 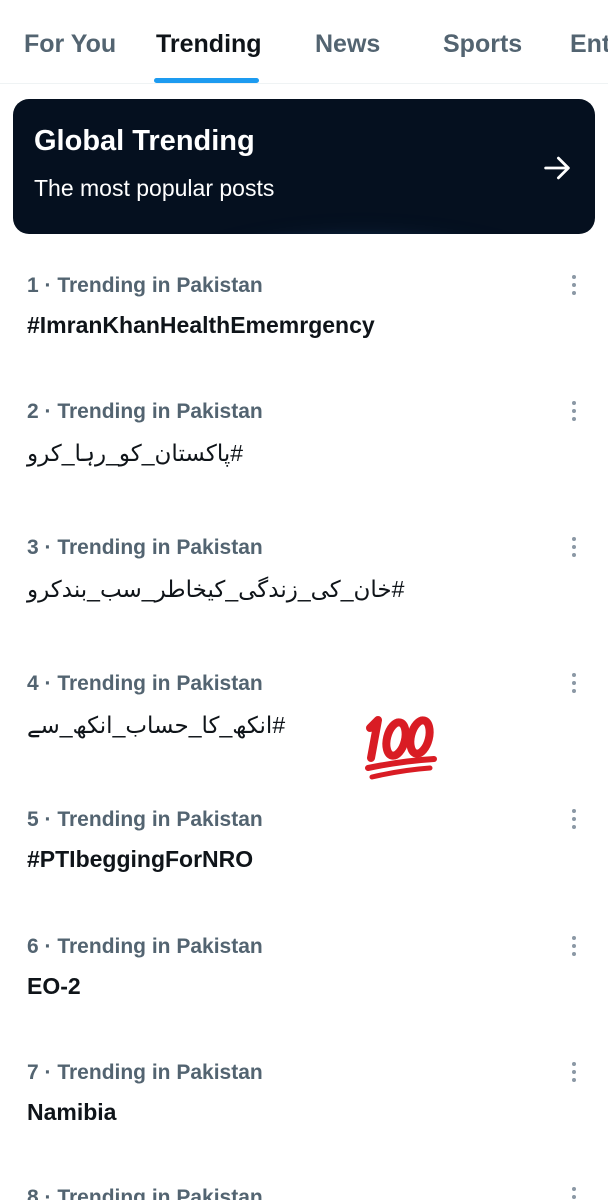 I want to click on banner-subtitle: The most popular posts, so click(x=154, y=188).